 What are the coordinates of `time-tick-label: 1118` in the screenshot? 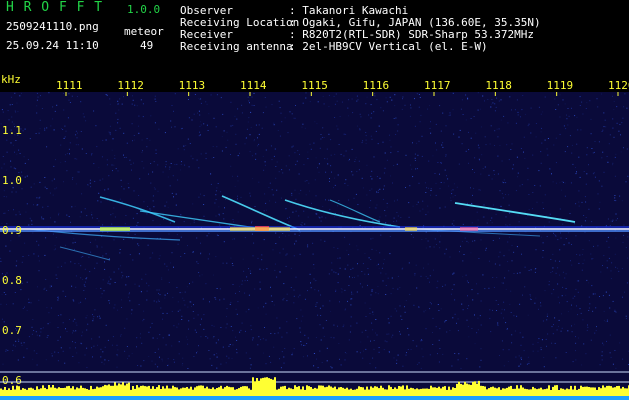 It's located at (498, 85).